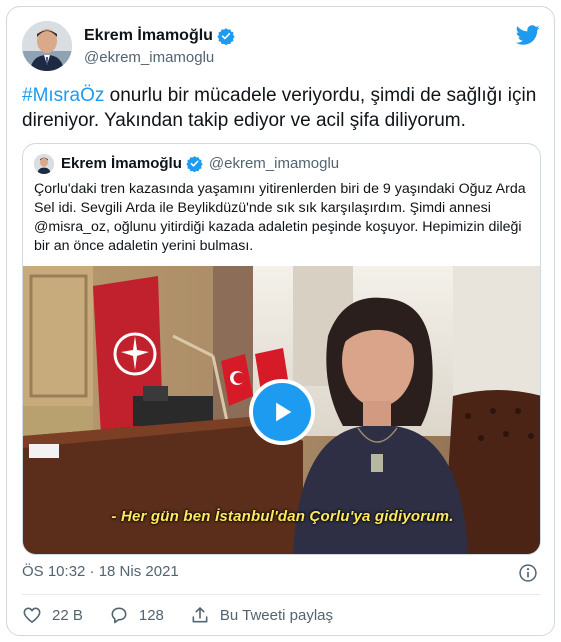 This screenshot has height=642, width=561. I want to click on play-icon, so click(284, 412).